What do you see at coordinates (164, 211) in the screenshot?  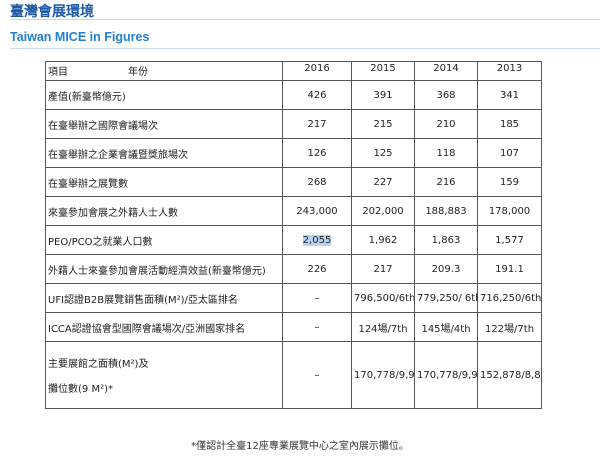 I see `row-label: 來臺參加會展之外籍人士人數` at bounding box center [164, 211].